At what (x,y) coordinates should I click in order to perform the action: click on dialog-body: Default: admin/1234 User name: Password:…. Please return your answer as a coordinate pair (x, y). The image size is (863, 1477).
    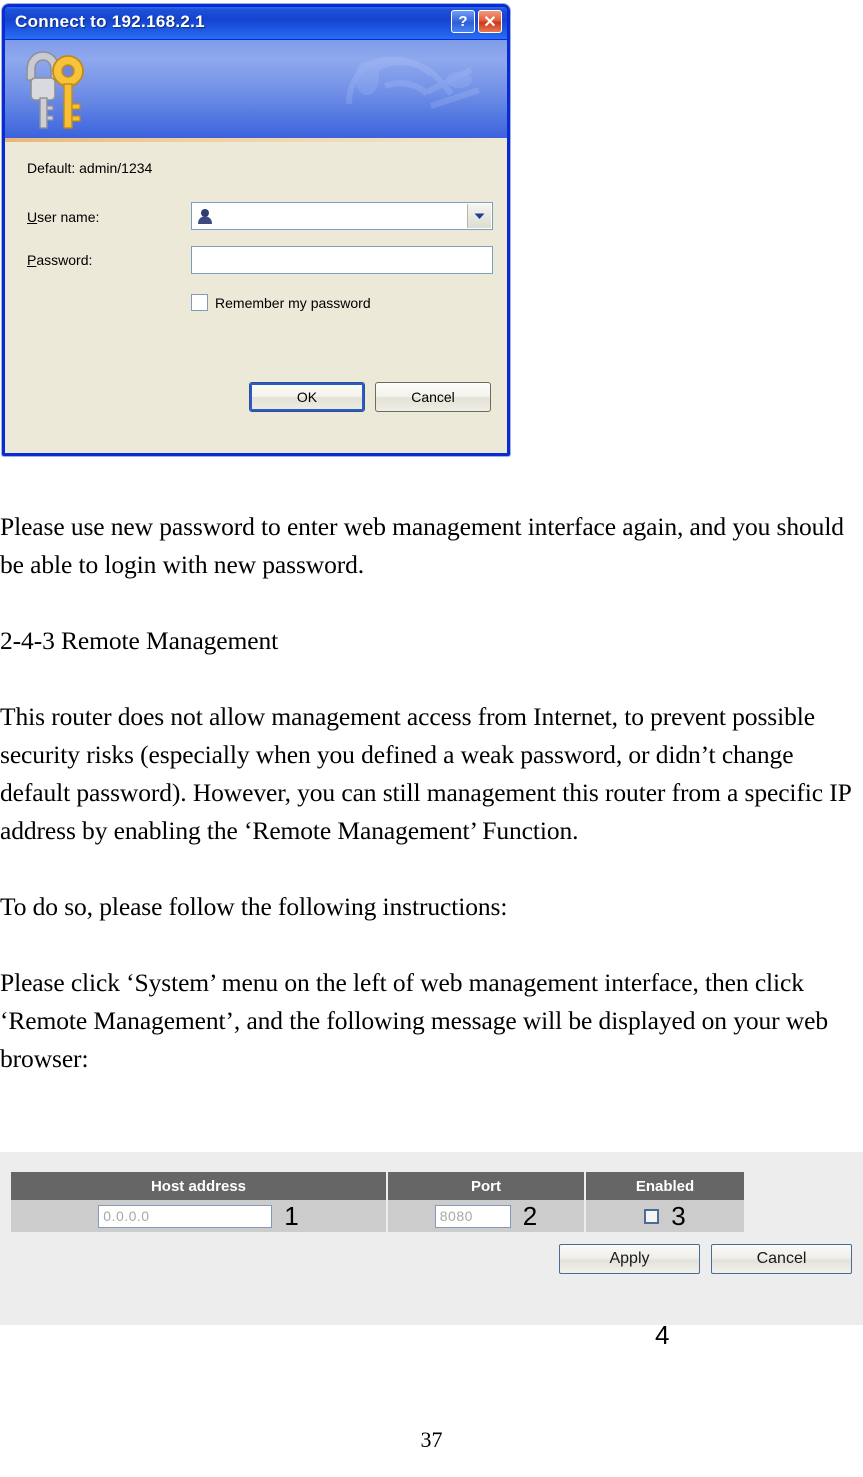
    Looking at the image, I should click on (256, 297).